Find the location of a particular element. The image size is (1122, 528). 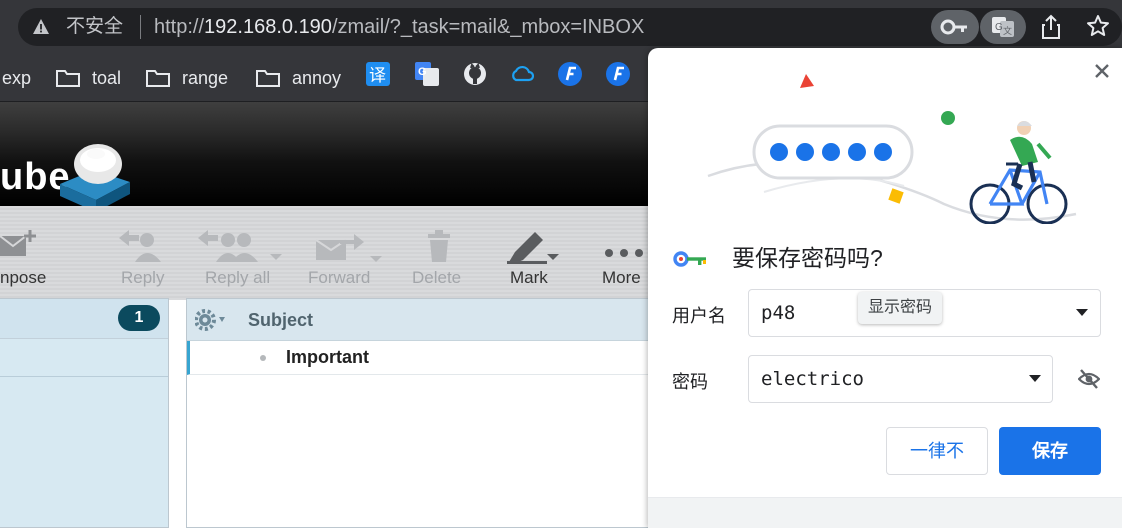

svg-text: 文 is located at coordinates (1007, 31).